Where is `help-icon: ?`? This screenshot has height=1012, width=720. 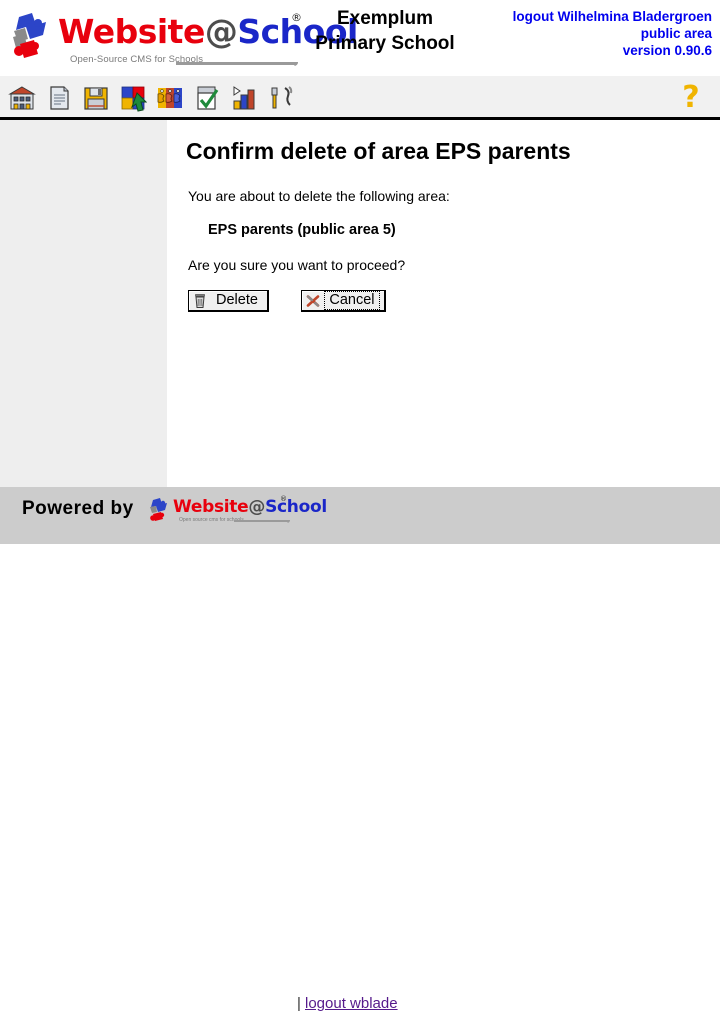 help-icon: ? is located at coordinates (691, 98).